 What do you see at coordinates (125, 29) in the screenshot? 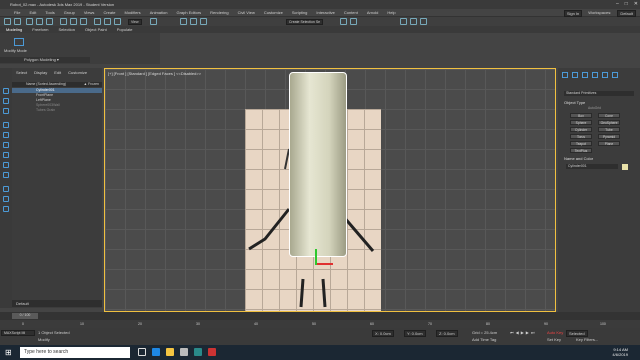
I see `tab-populate: Populate` at bounding box center [125, 29].